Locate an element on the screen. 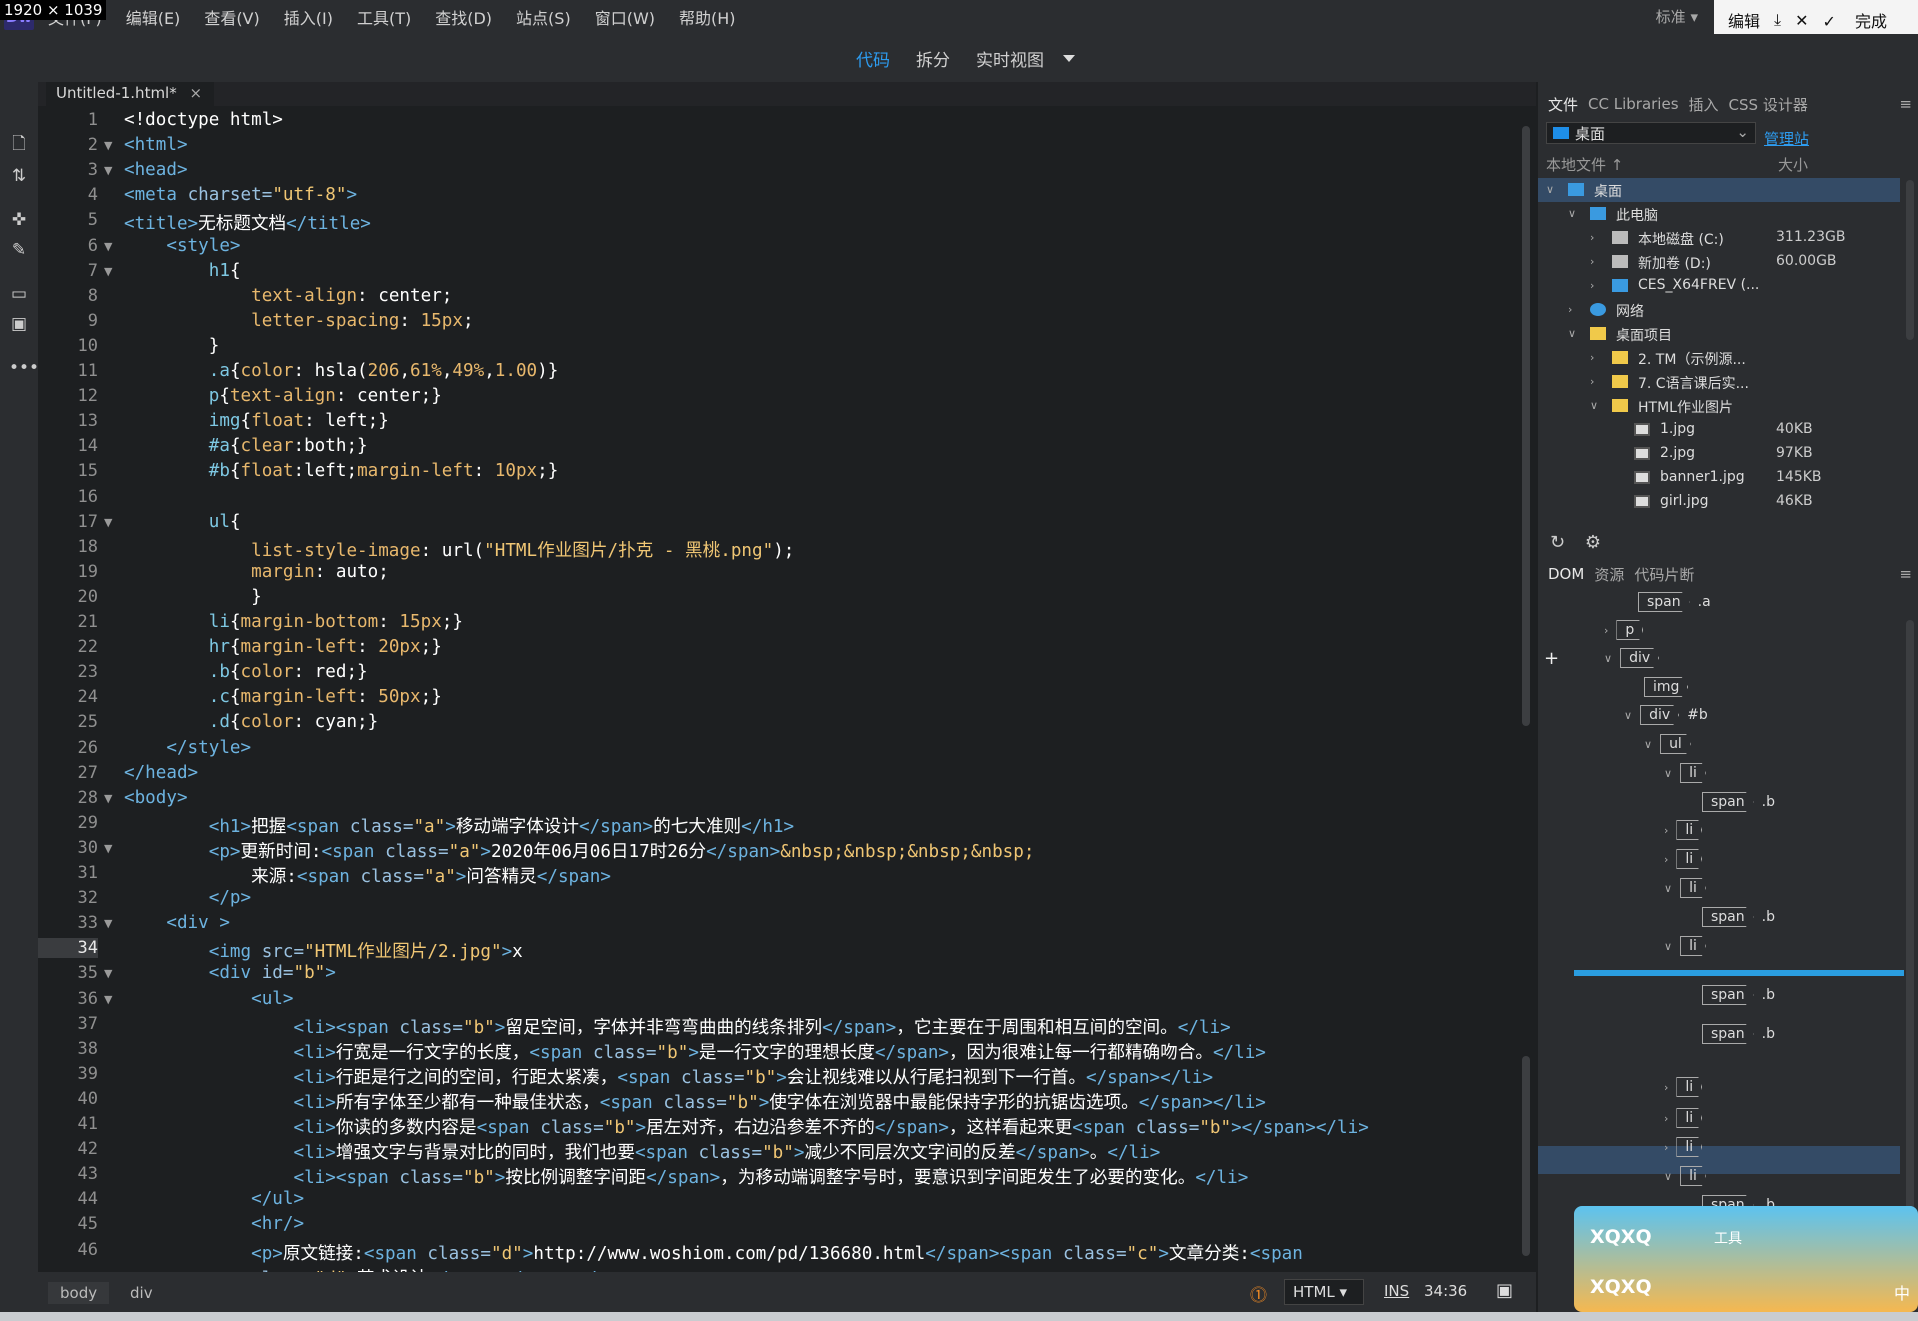  file-row: banner1.jpg 145KB is located at coordinates (1719, 478).